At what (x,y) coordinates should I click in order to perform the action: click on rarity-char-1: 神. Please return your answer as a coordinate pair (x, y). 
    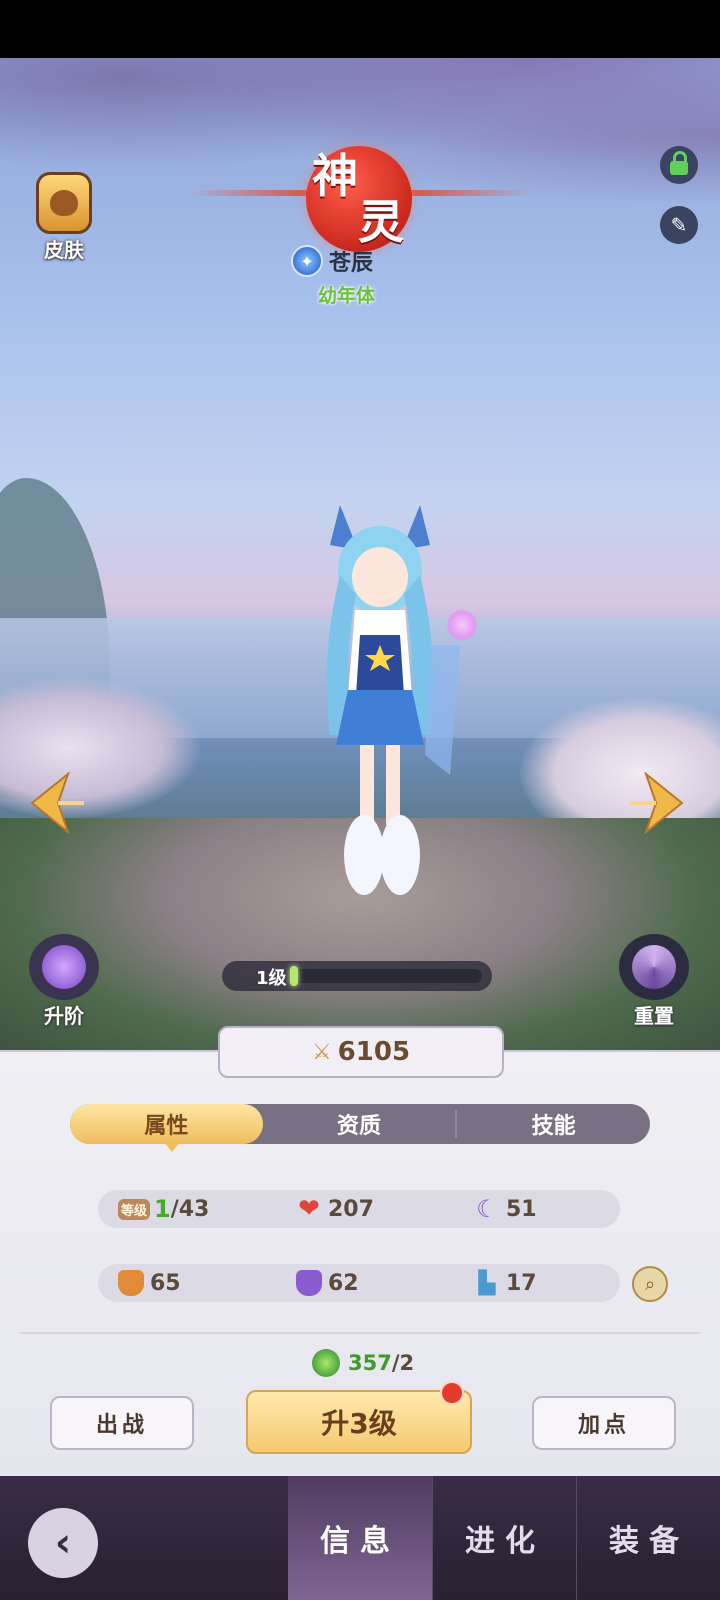
    Looking at the image, I should click on (335, 176).